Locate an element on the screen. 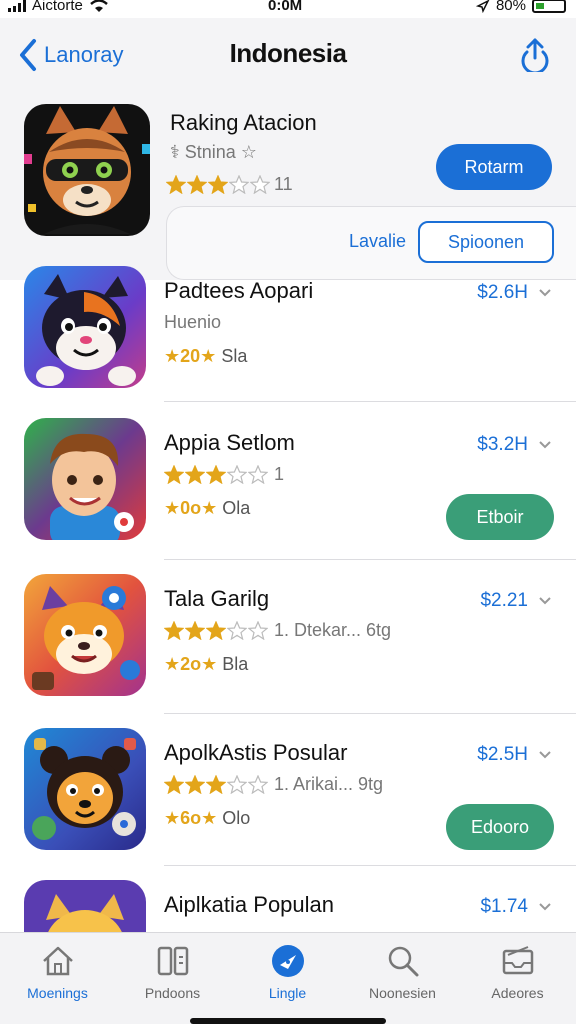 This screenshot has width=576, height=1024. list-item: Aiplkatia Populan $1.74 is located at coordinates (288, 901).